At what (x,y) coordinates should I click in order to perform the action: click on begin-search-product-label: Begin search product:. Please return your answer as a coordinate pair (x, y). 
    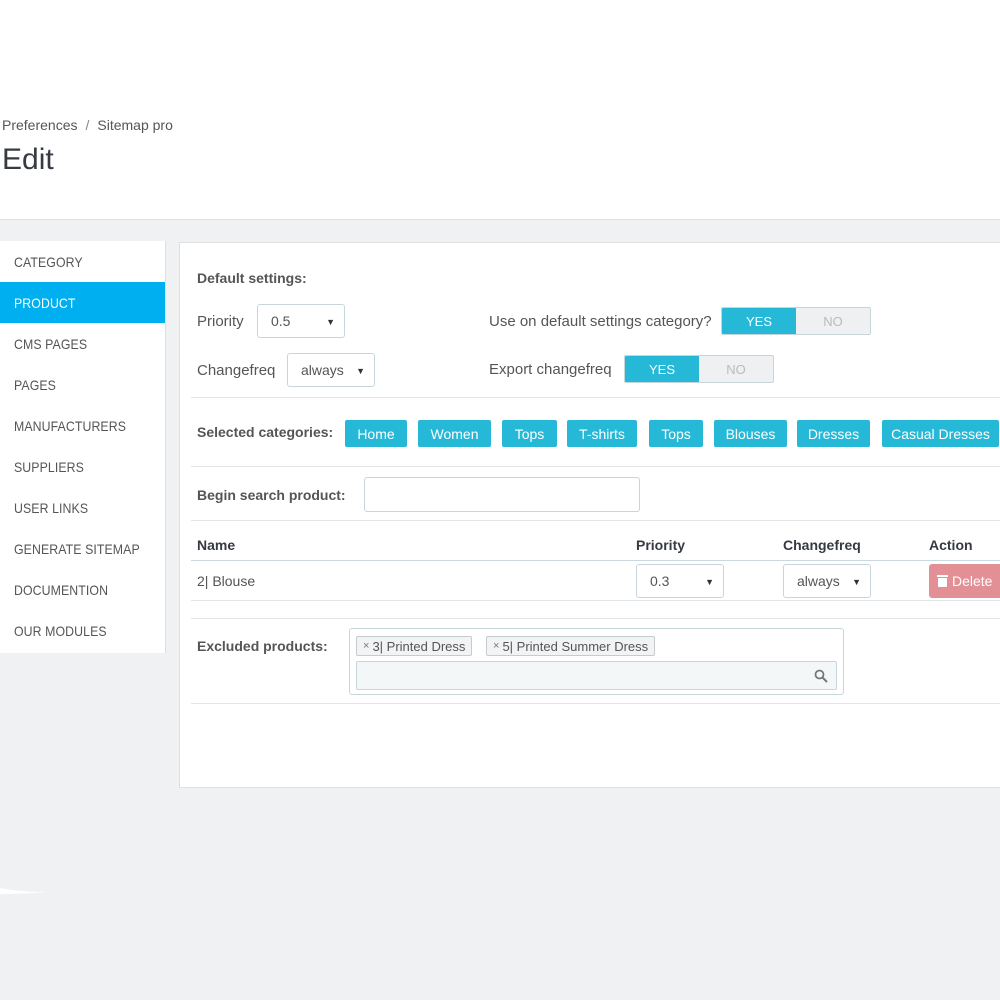
    Looking at the image, I should click on (271, 495).